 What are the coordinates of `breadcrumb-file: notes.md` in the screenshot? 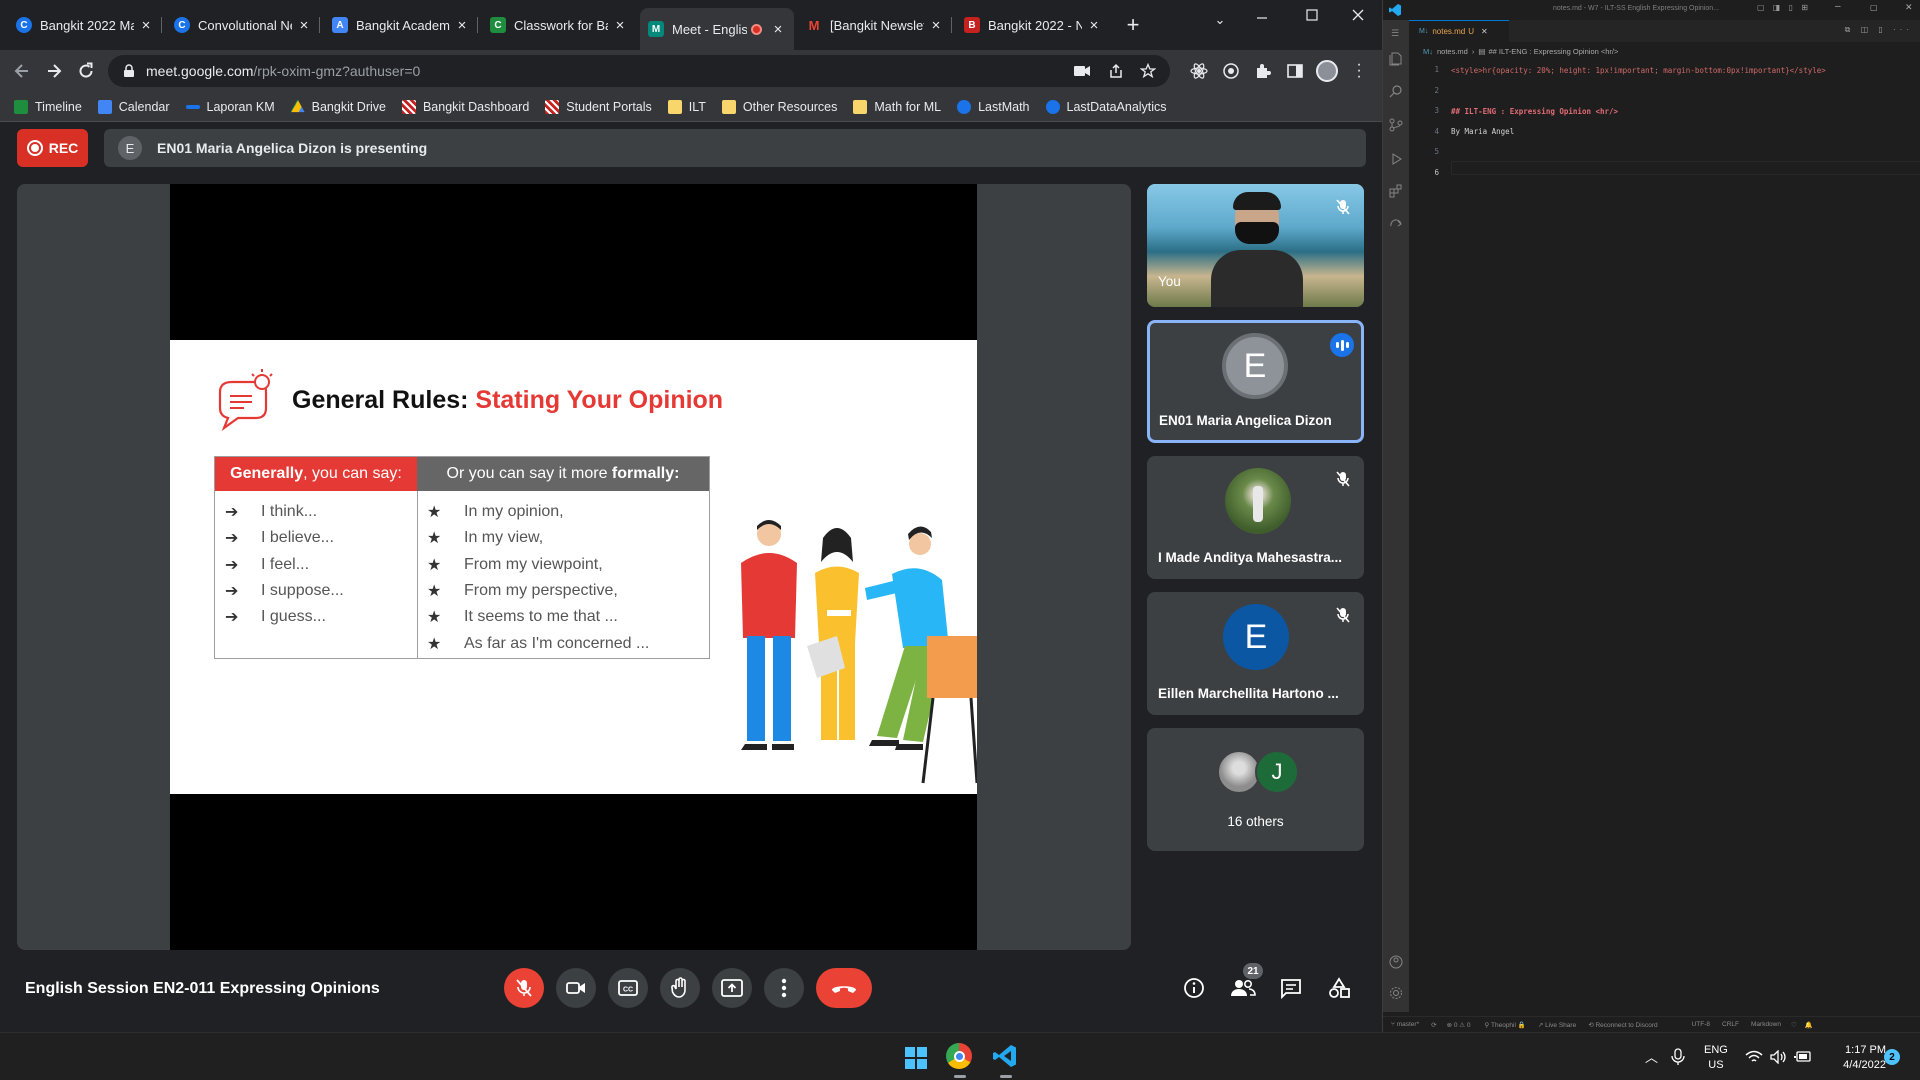 It's located at (1452, 51).